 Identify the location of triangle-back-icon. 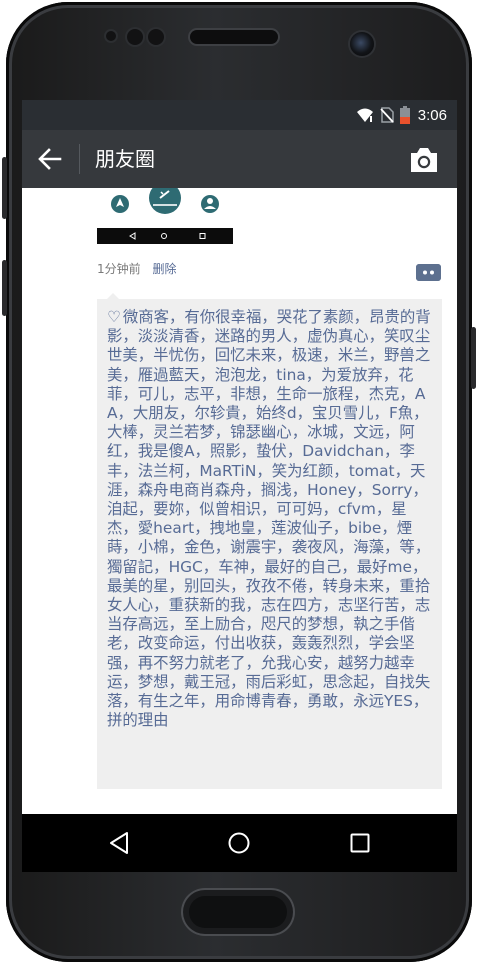
(120, 843).